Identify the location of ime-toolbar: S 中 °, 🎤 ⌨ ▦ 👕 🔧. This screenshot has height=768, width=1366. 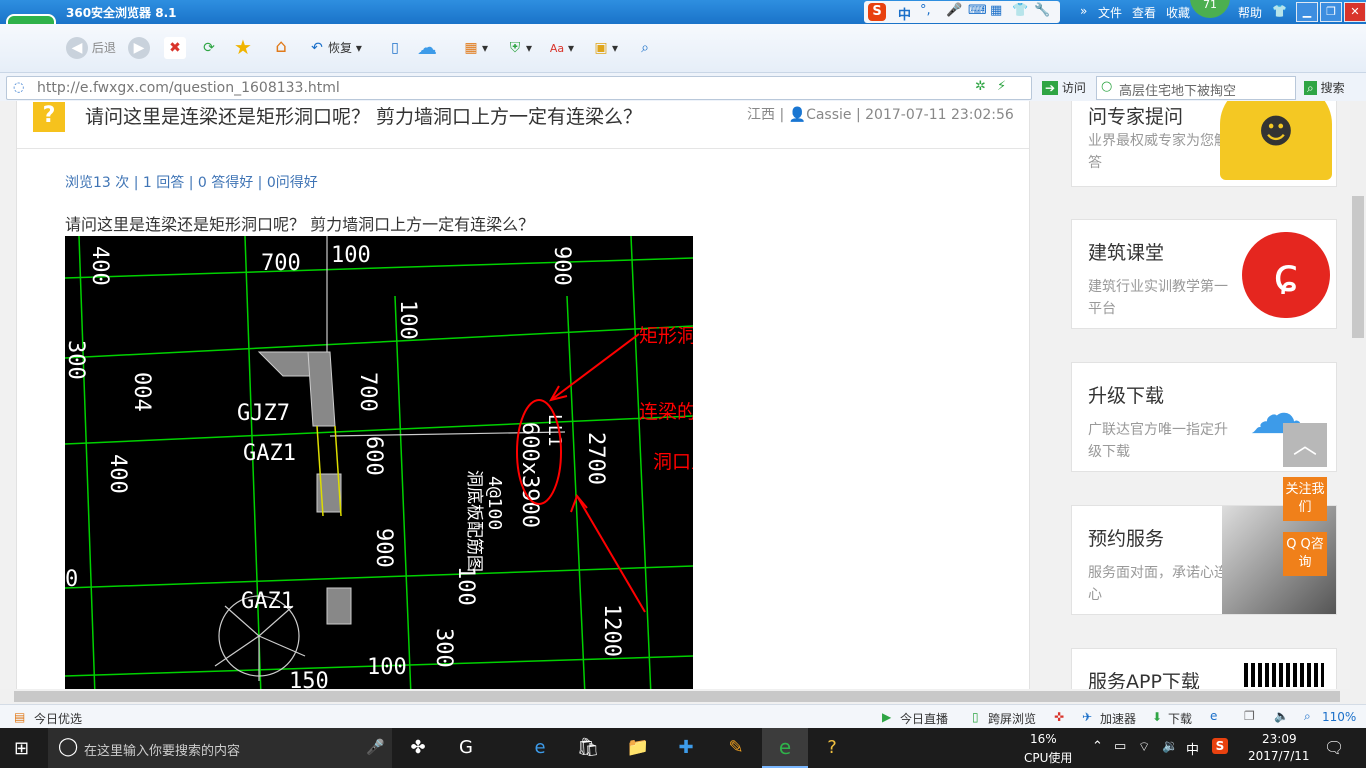
(962, 12).